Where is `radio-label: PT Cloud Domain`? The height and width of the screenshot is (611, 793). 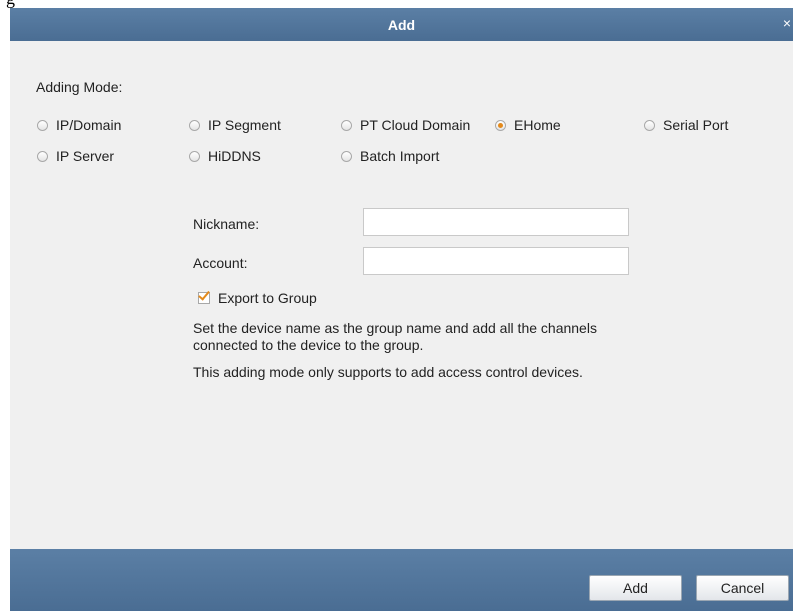 radio-label: PT Cloud Domain is located at coordinates (415, 125).